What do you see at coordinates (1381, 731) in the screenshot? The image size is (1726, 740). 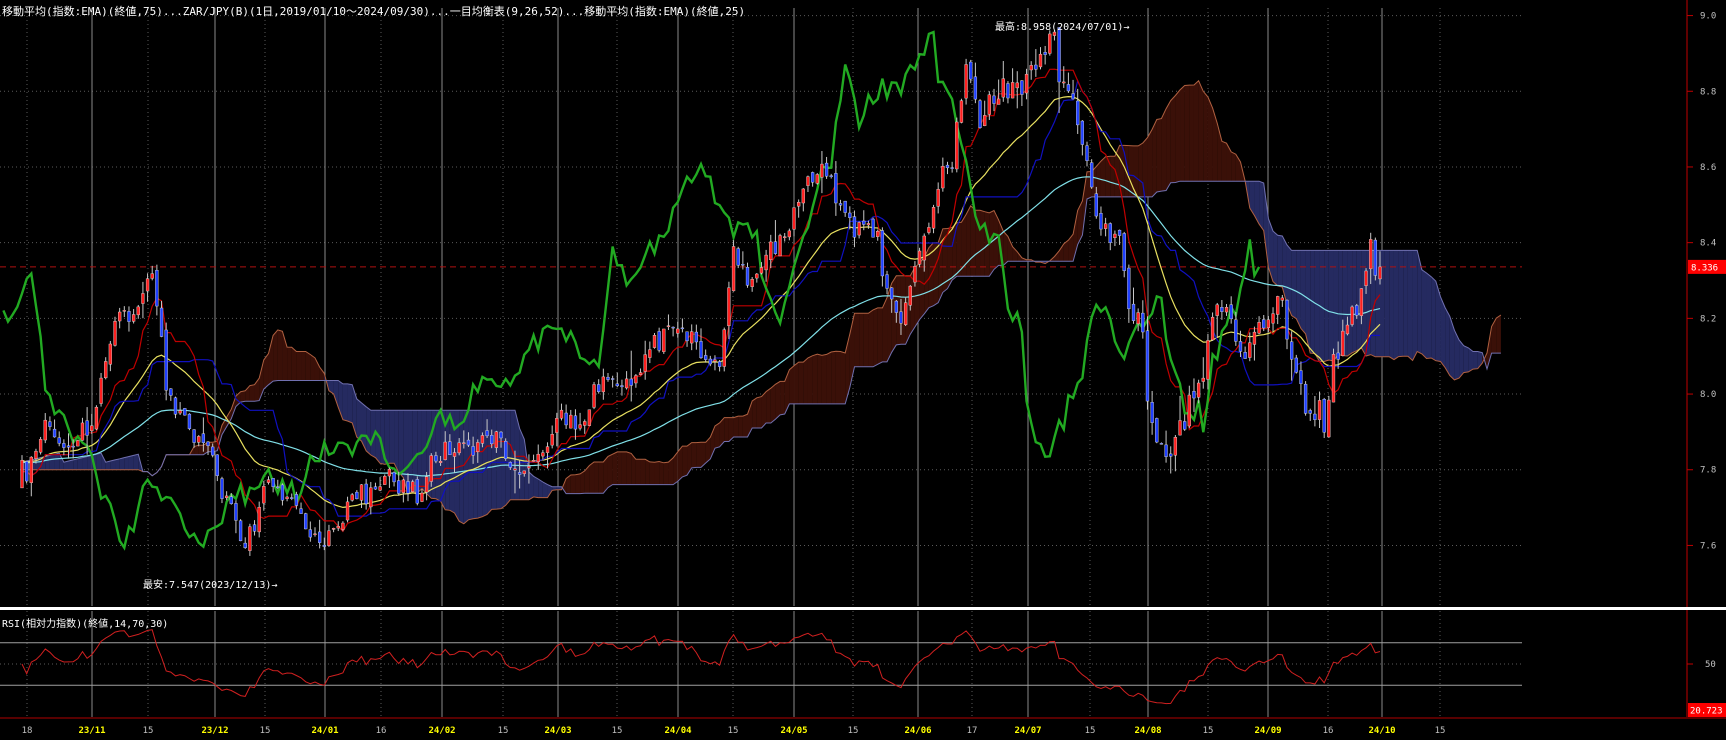 I see `date-tick-label: 24/10` at bounding box center [1381, 731].